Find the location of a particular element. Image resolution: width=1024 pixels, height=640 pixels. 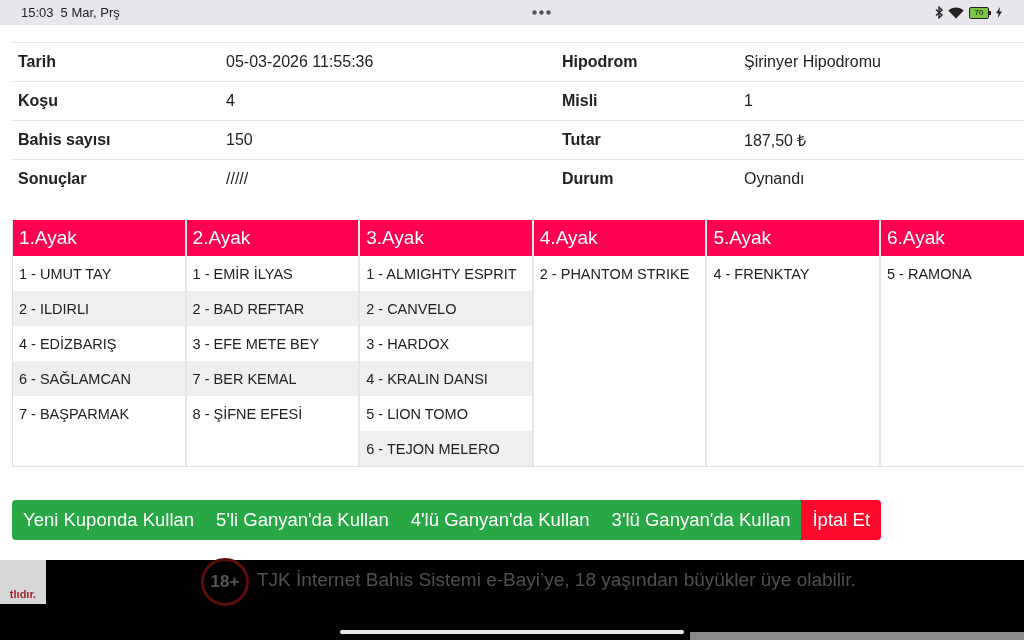

detail-value: Şirinyer Hipodromu is located at coordinates (812, 62).